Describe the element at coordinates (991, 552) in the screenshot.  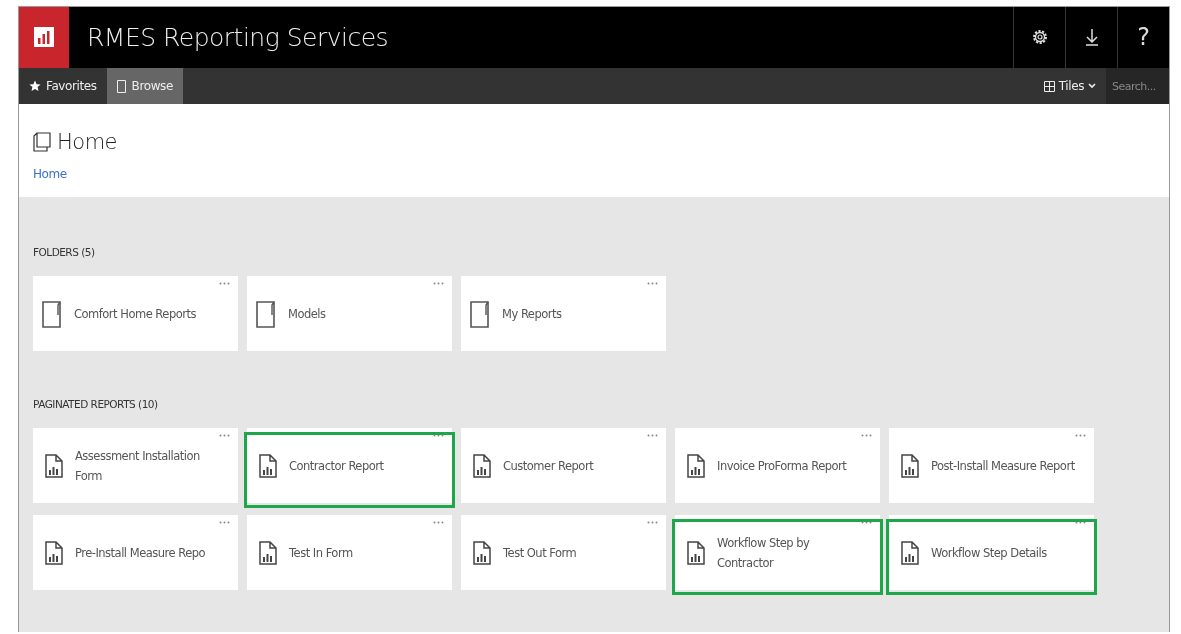
I see `report-tile: Workflow Step Details` at that location.